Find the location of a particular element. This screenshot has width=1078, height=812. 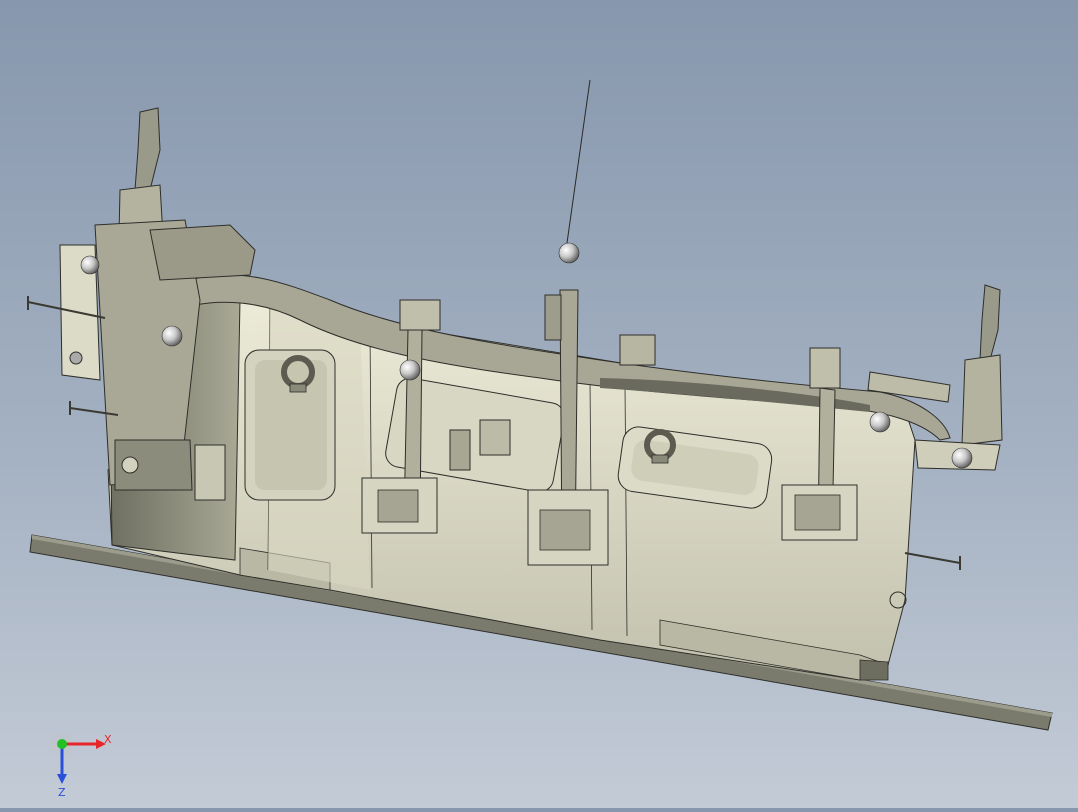

coordinate-triad: X Z is located at coordinates (85, 760).